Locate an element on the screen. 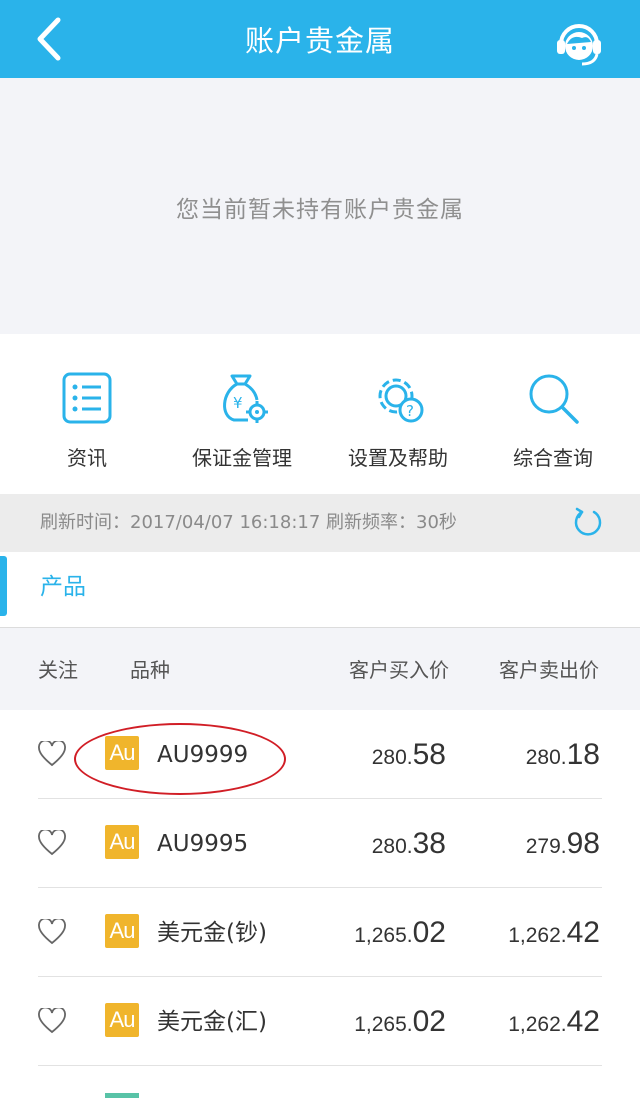  menu-item-margin: ¥ 保证金管理 is located at coordinates (242, 414).